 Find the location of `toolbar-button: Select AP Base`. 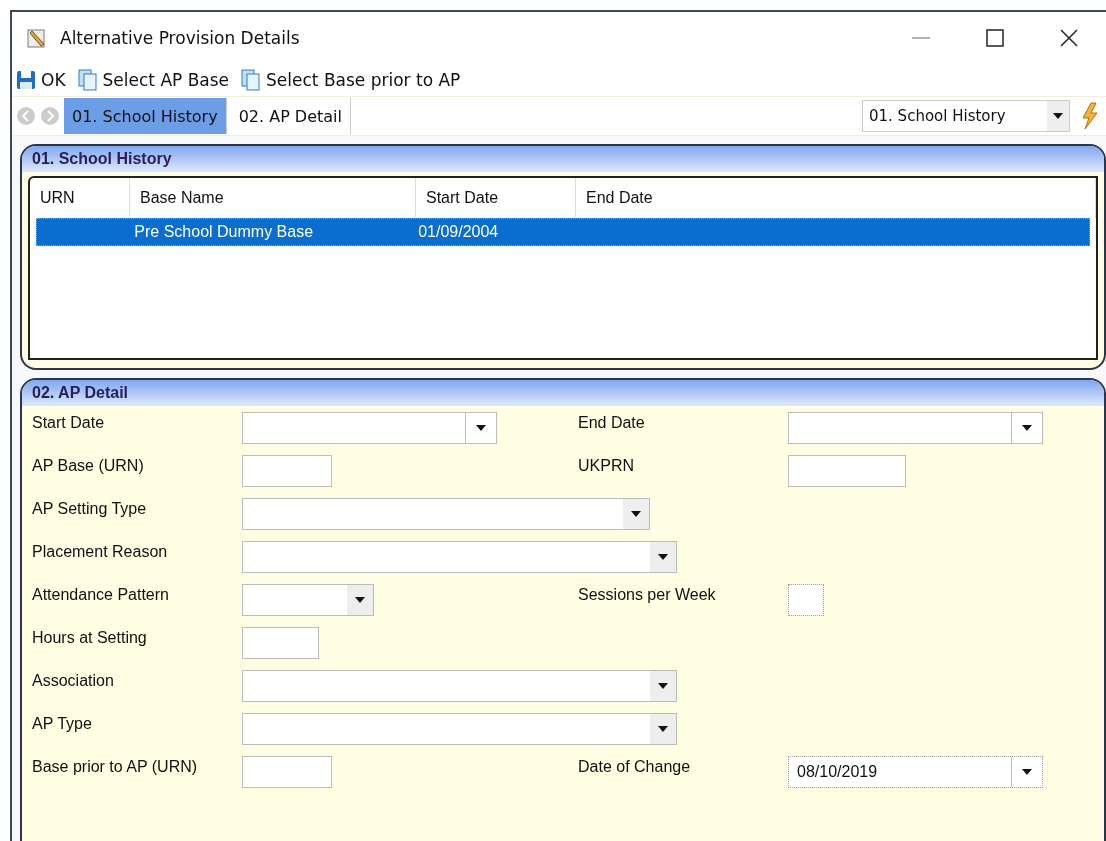

toolbar-button: Select AP Base is located at coordinates (153, 80).